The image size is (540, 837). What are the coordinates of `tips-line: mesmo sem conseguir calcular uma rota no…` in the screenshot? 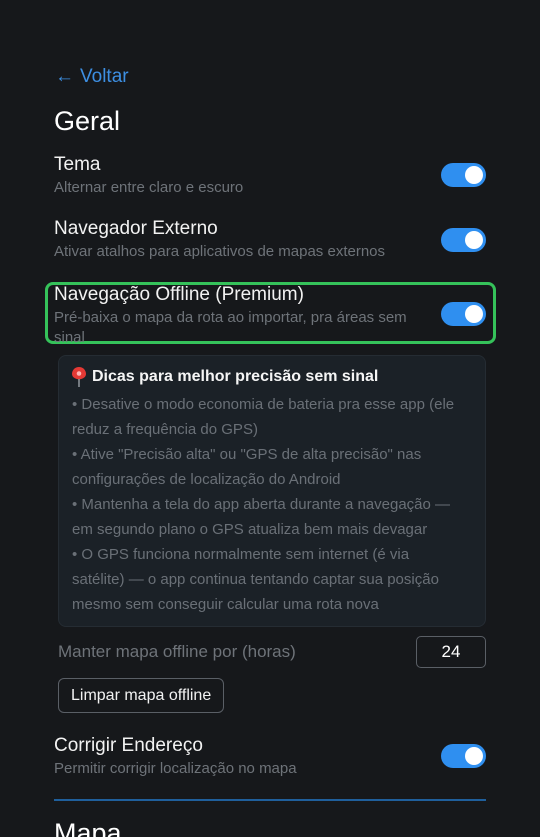 It's located at (225, 604).